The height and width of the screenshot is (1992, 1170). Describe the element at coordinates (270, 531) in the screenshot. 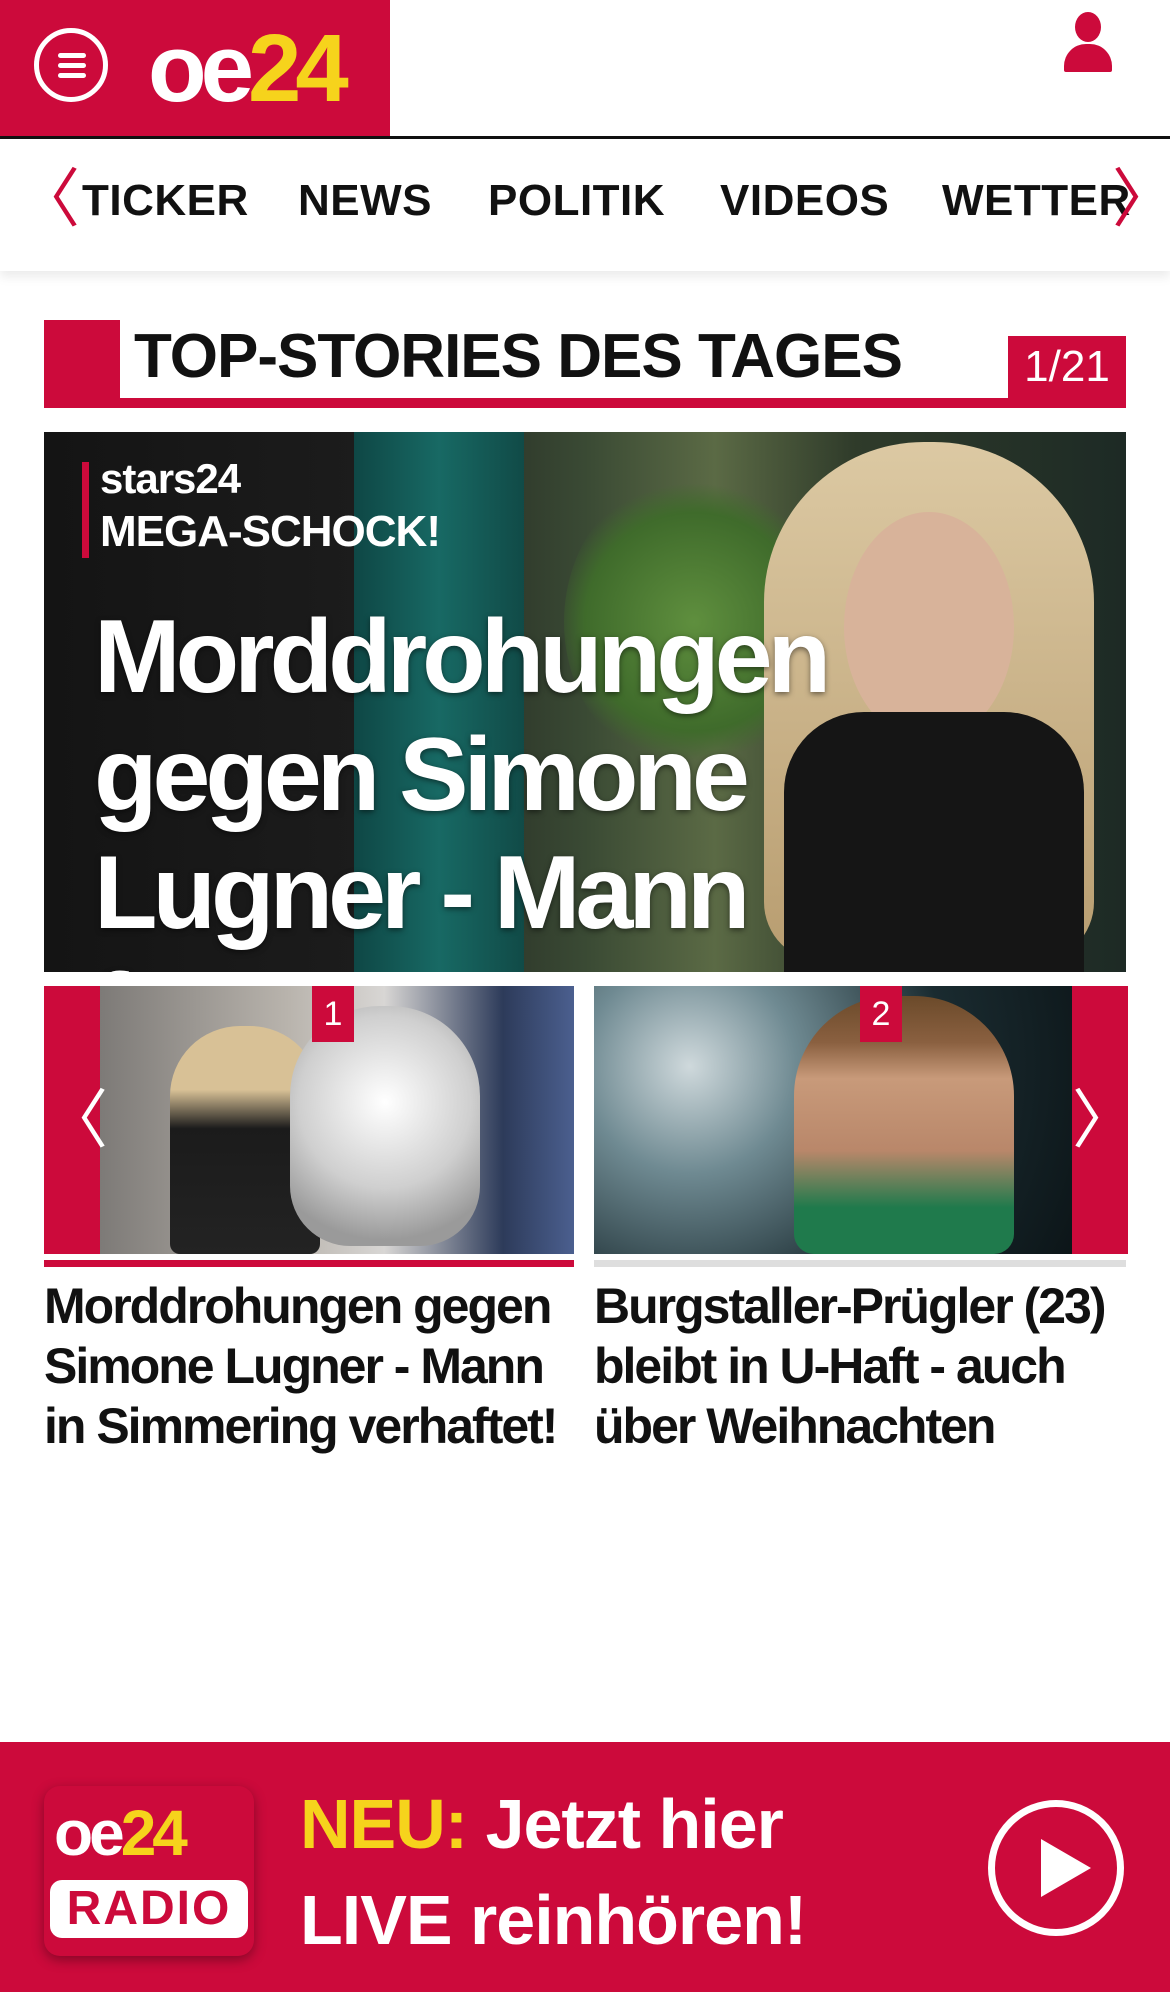

I see `hero-kicker: MEGA-SCHOCK!` at that location.